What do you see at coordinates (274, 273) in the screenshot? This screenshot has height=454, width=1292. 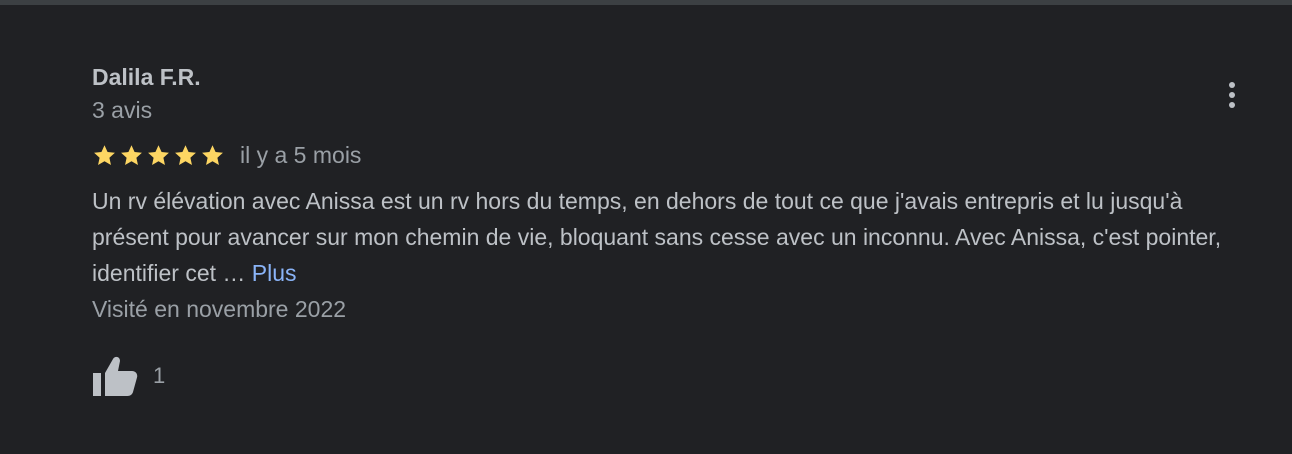 I see `read-more-link: Plus` at bounding box center [274, 273].